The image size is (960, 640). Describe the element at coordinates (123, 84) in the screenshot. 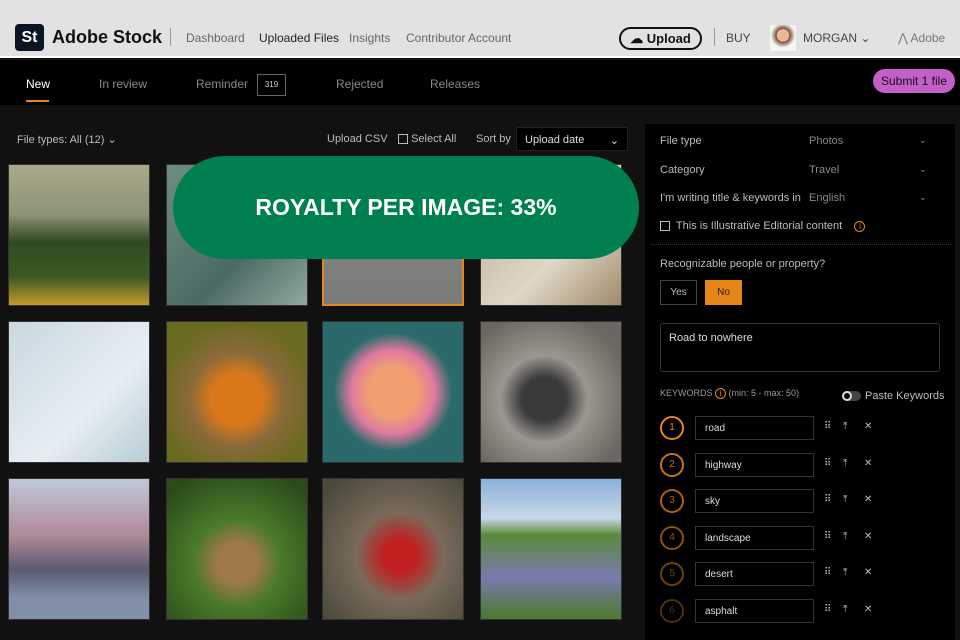

I see `tab-in-review: In review` at that location.